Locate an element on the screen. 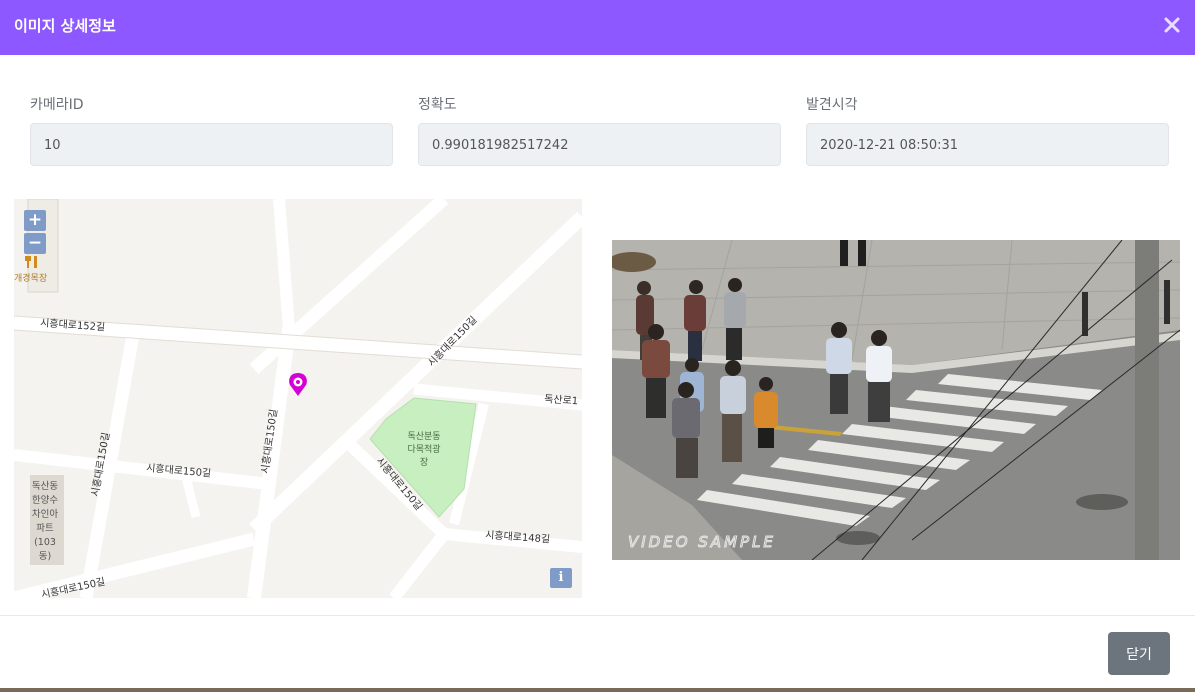 The width and height of the screenshot is (1195, 692). map-label-apt-2: 한양수 is located at coordinates (45, 500).